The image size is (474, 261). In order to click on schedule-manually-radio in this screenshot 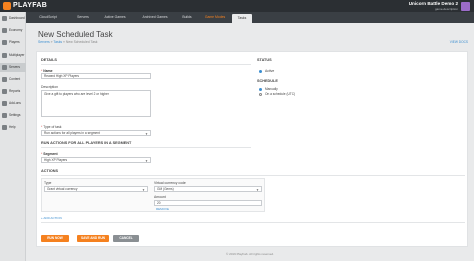, I will do `click(260, 89)`.